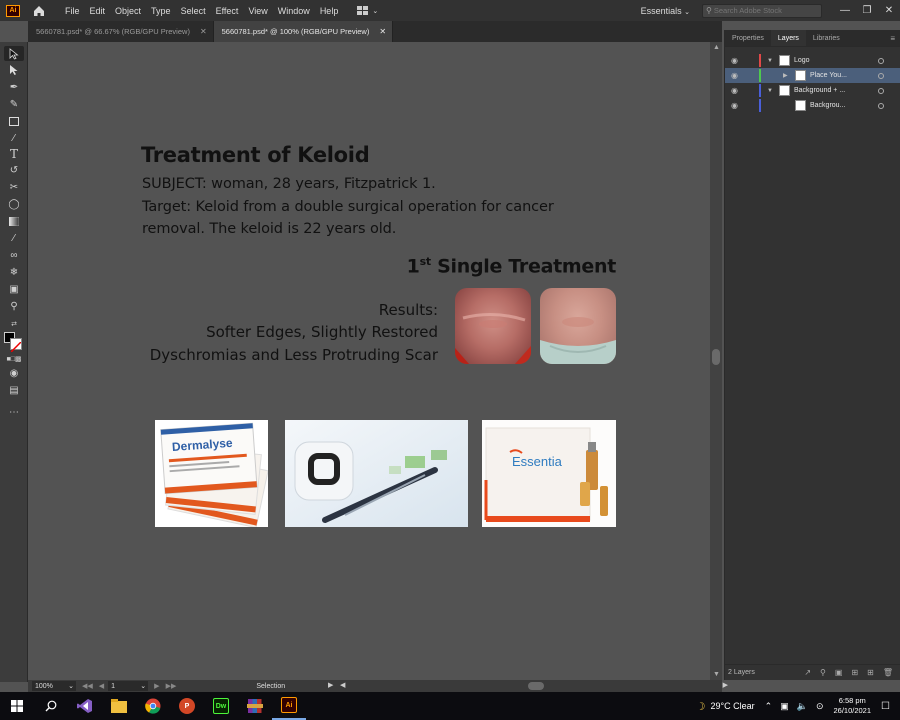 The image size is (900, 720). What do you see at coordinates (342, 685) in the screenshot?
I see `scroll-left-icon: ◀` at bounding box center [342, 685].